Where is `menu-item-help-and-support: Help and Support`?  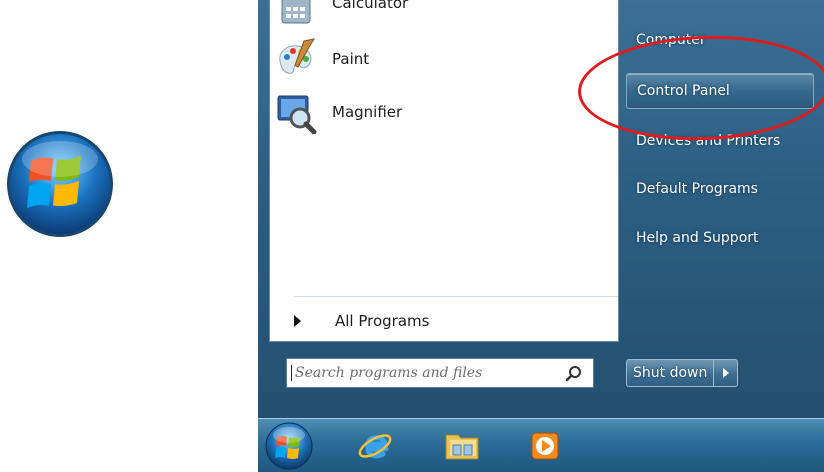 menu-item-help-and-support: Help and Support is located at coordinates (720, 238).